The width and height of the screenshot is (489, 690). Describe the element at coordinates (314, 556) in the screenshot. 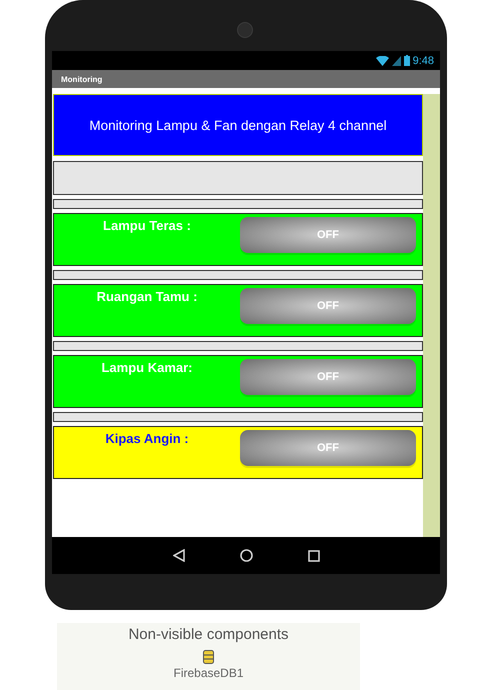

I see `recents-icon` at that location.